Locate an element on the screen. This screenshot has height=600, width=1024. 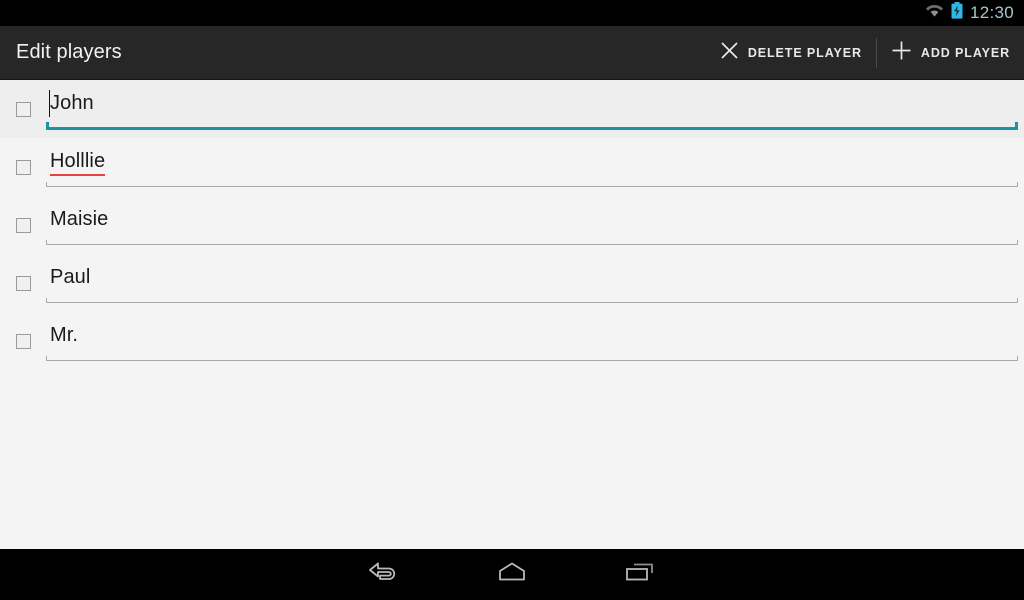
player-row: Paul is located at coordinates (512, 283).